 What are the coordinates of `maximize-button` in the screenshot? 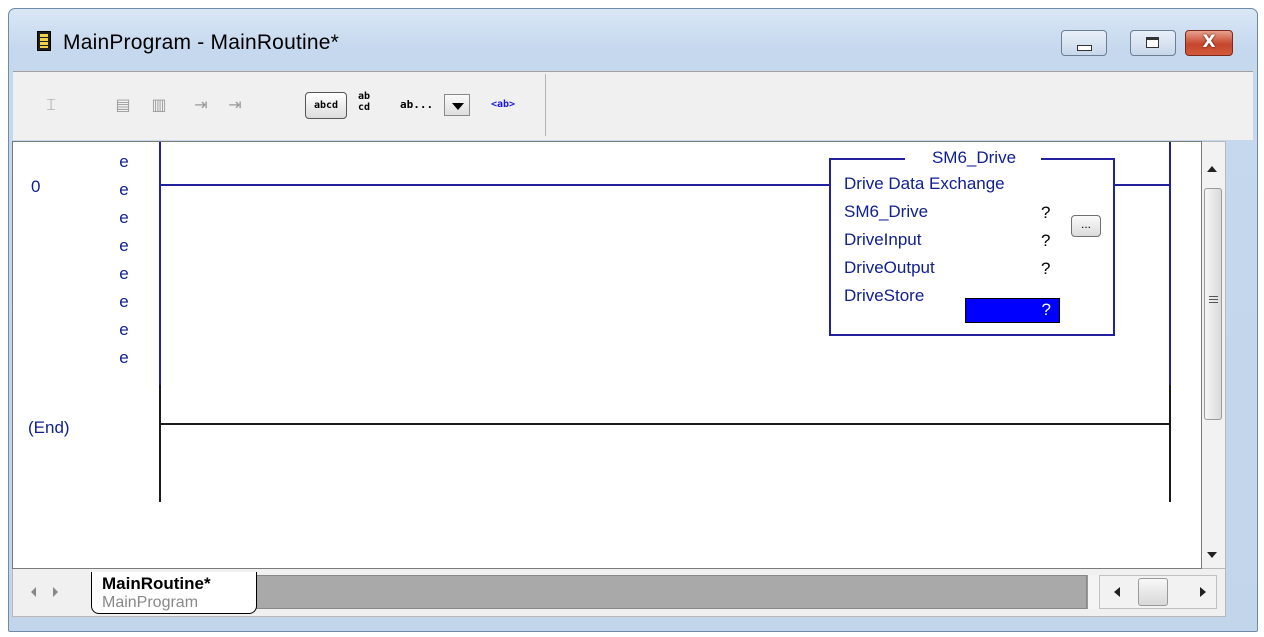 It's located at (1153, 43).